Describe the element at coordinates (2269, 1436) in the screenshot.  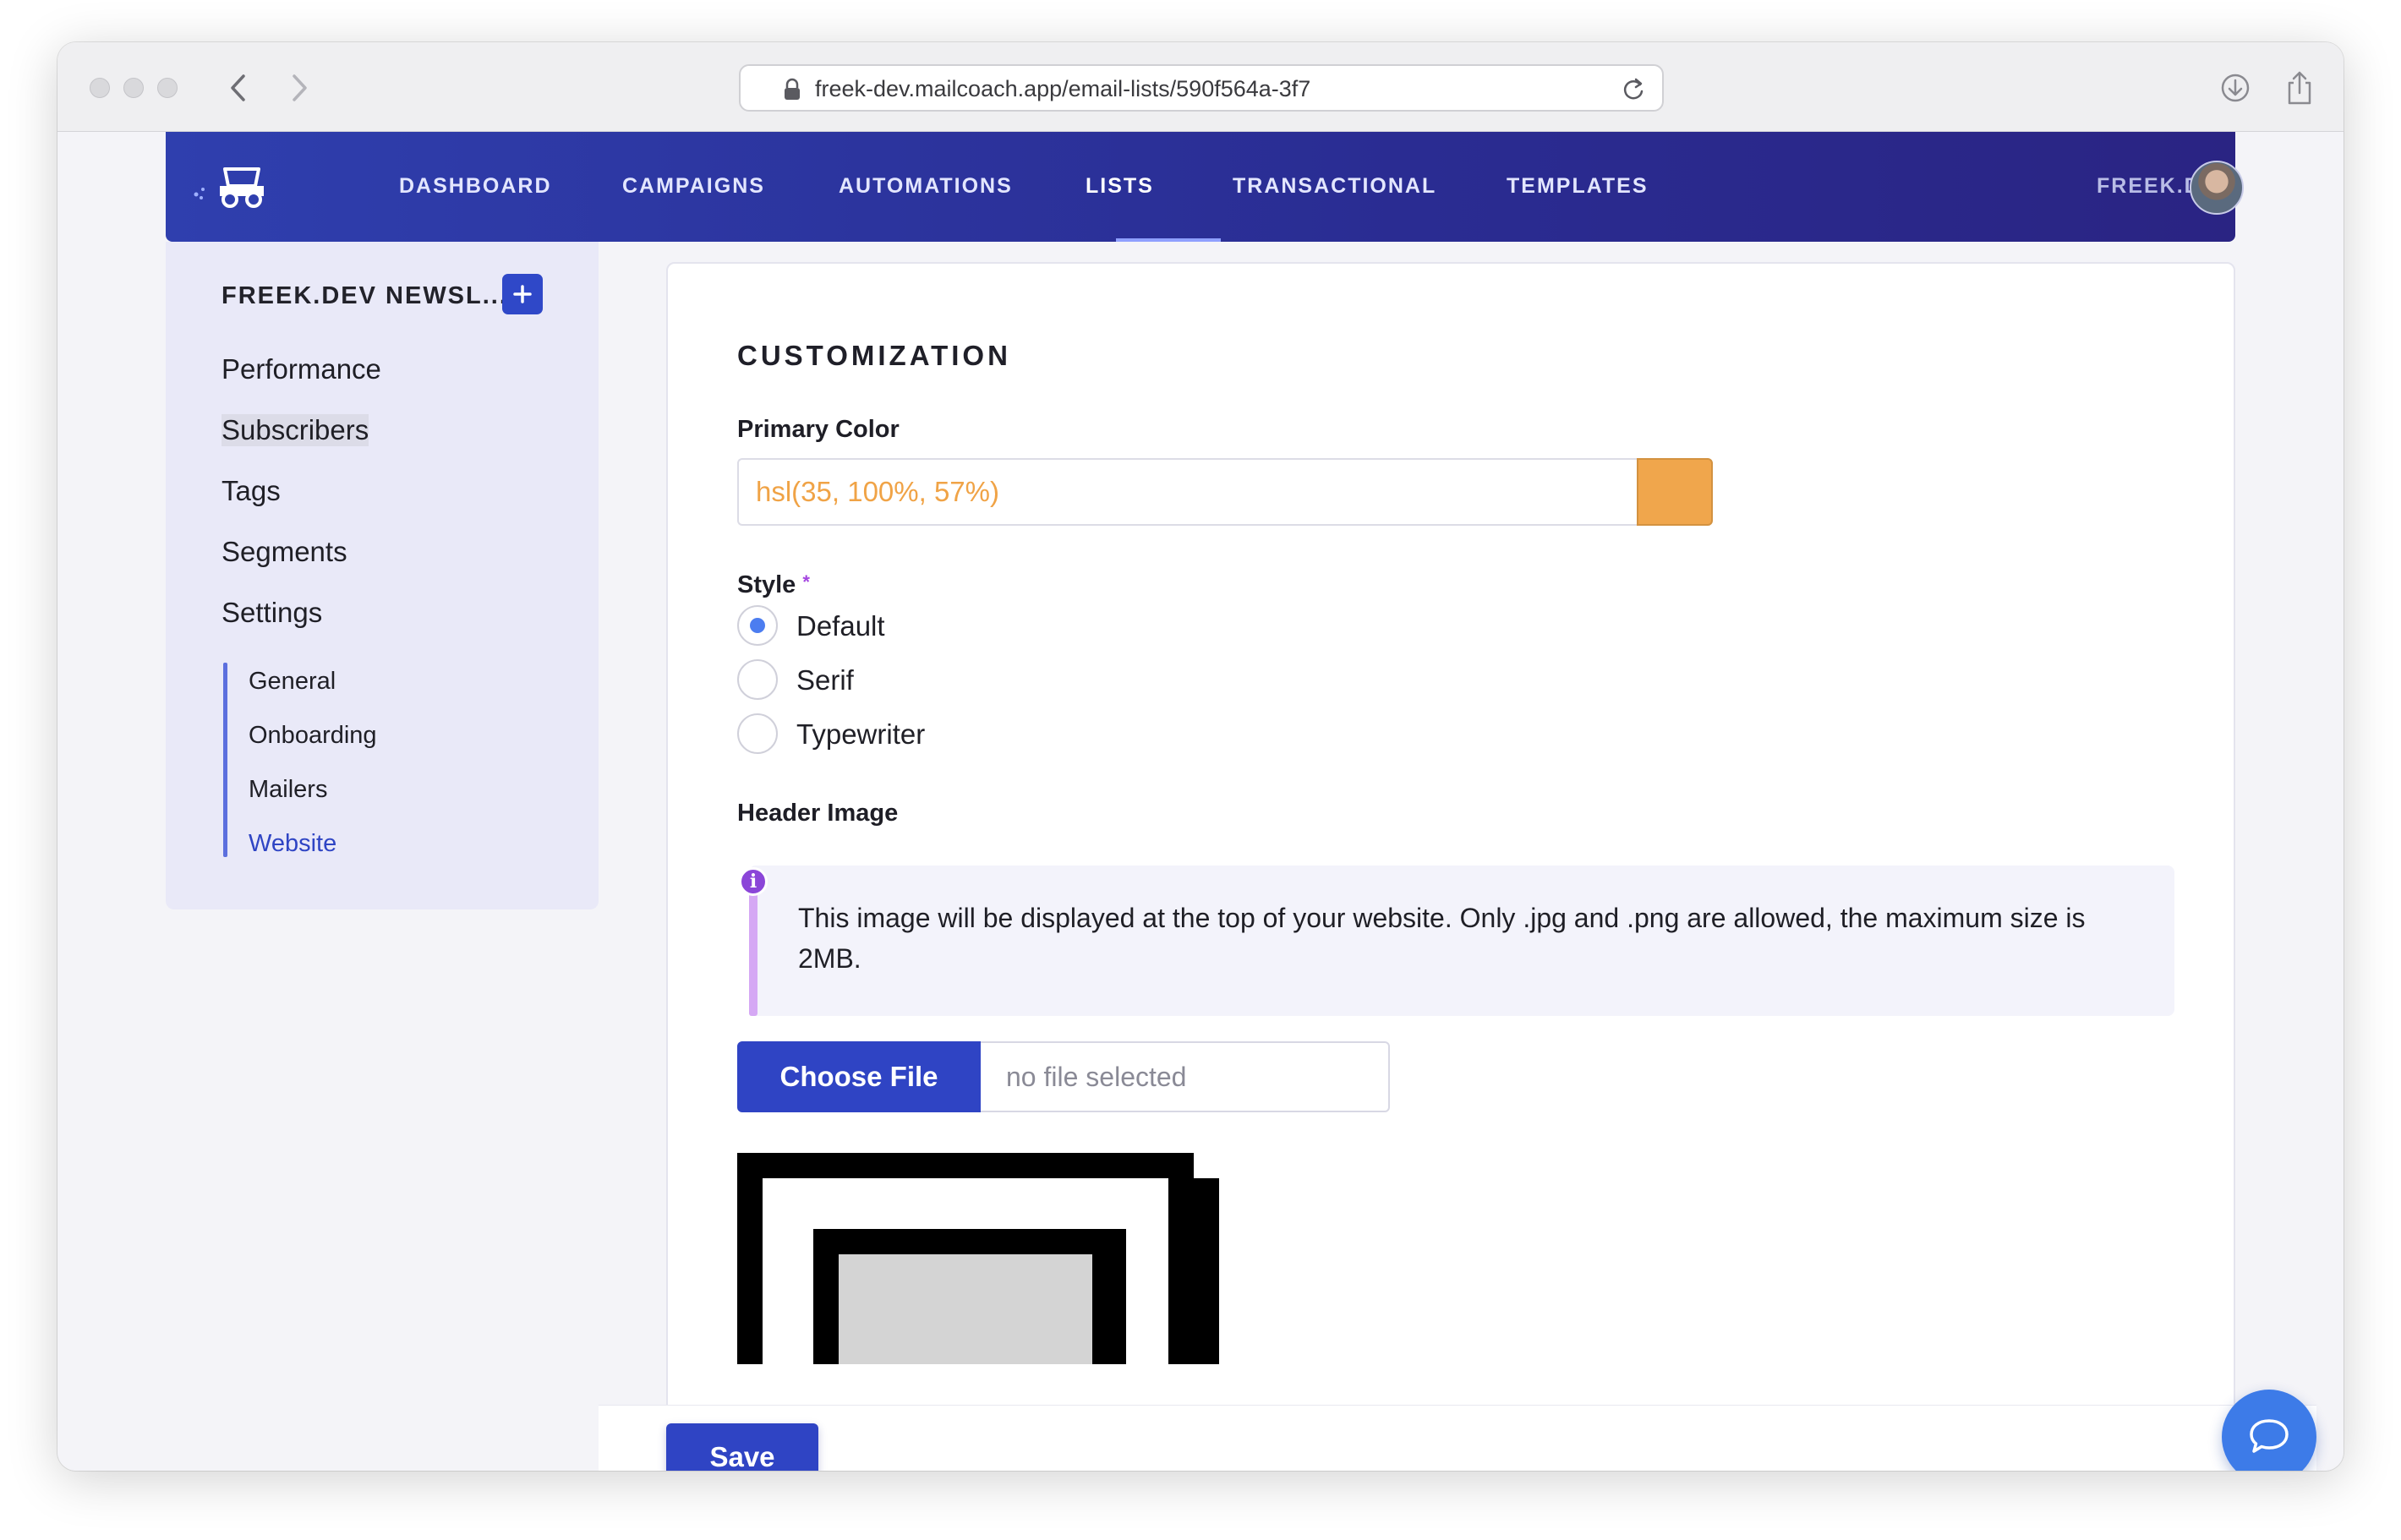
I see `chat-bubble-icon` at that location.